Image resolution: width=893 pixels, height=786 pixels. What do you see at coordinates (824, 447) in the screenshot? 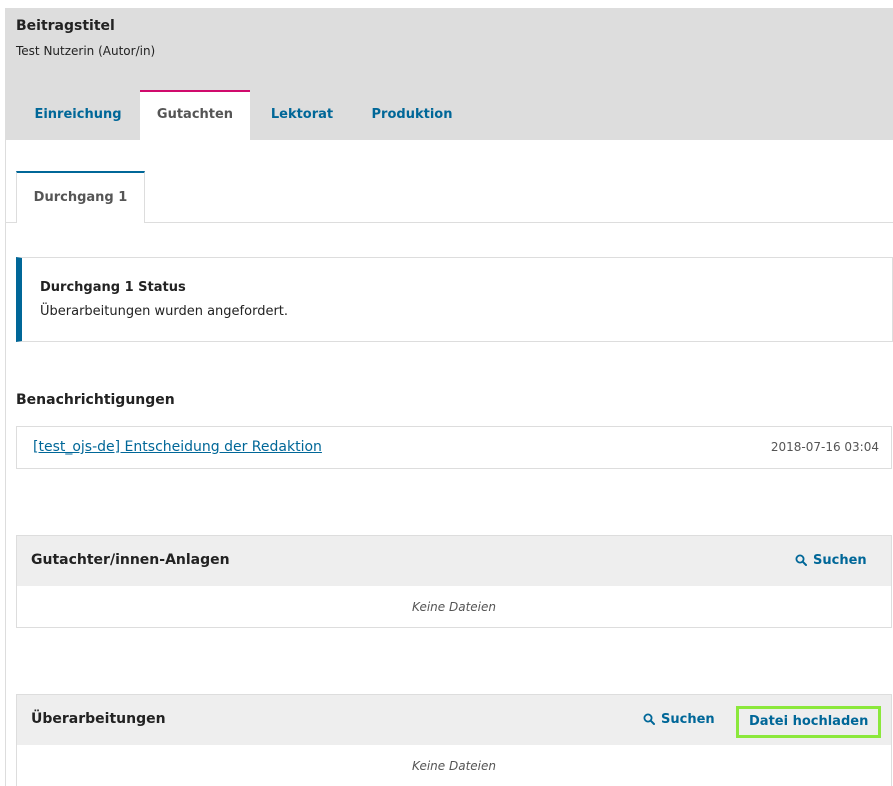
I see `notification-date: 2018-07-16 03:04` at bounding box center [824, 447].